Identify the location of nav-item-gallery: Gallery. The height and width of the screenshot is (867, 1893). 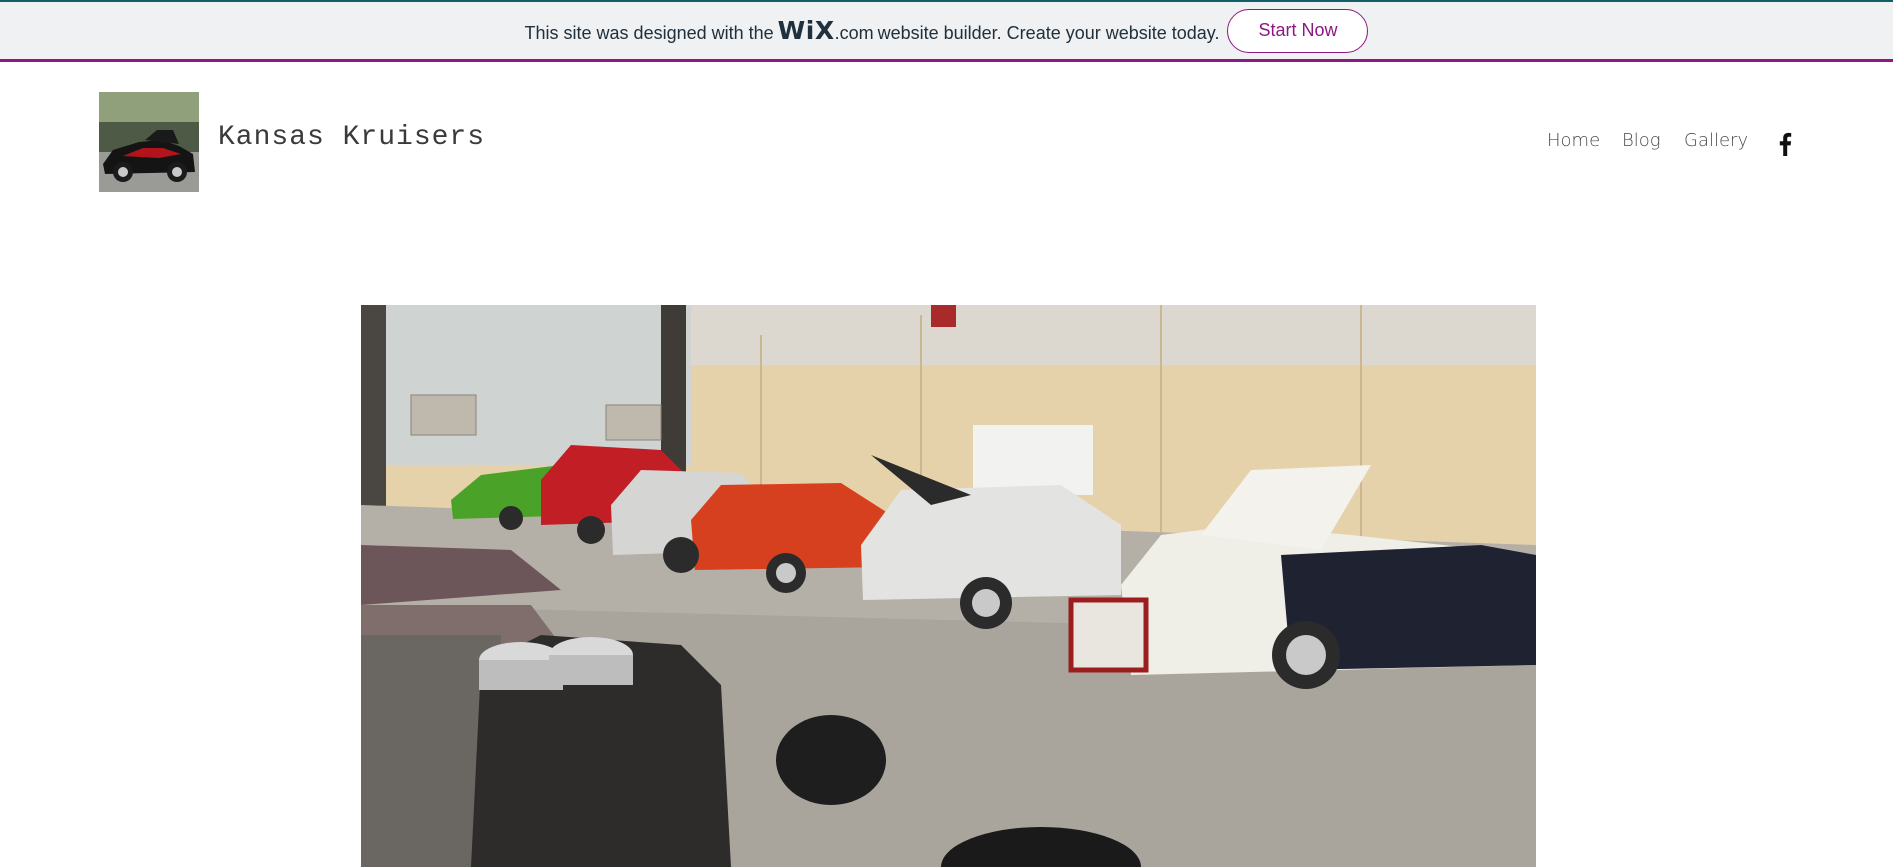
(1716, 140).